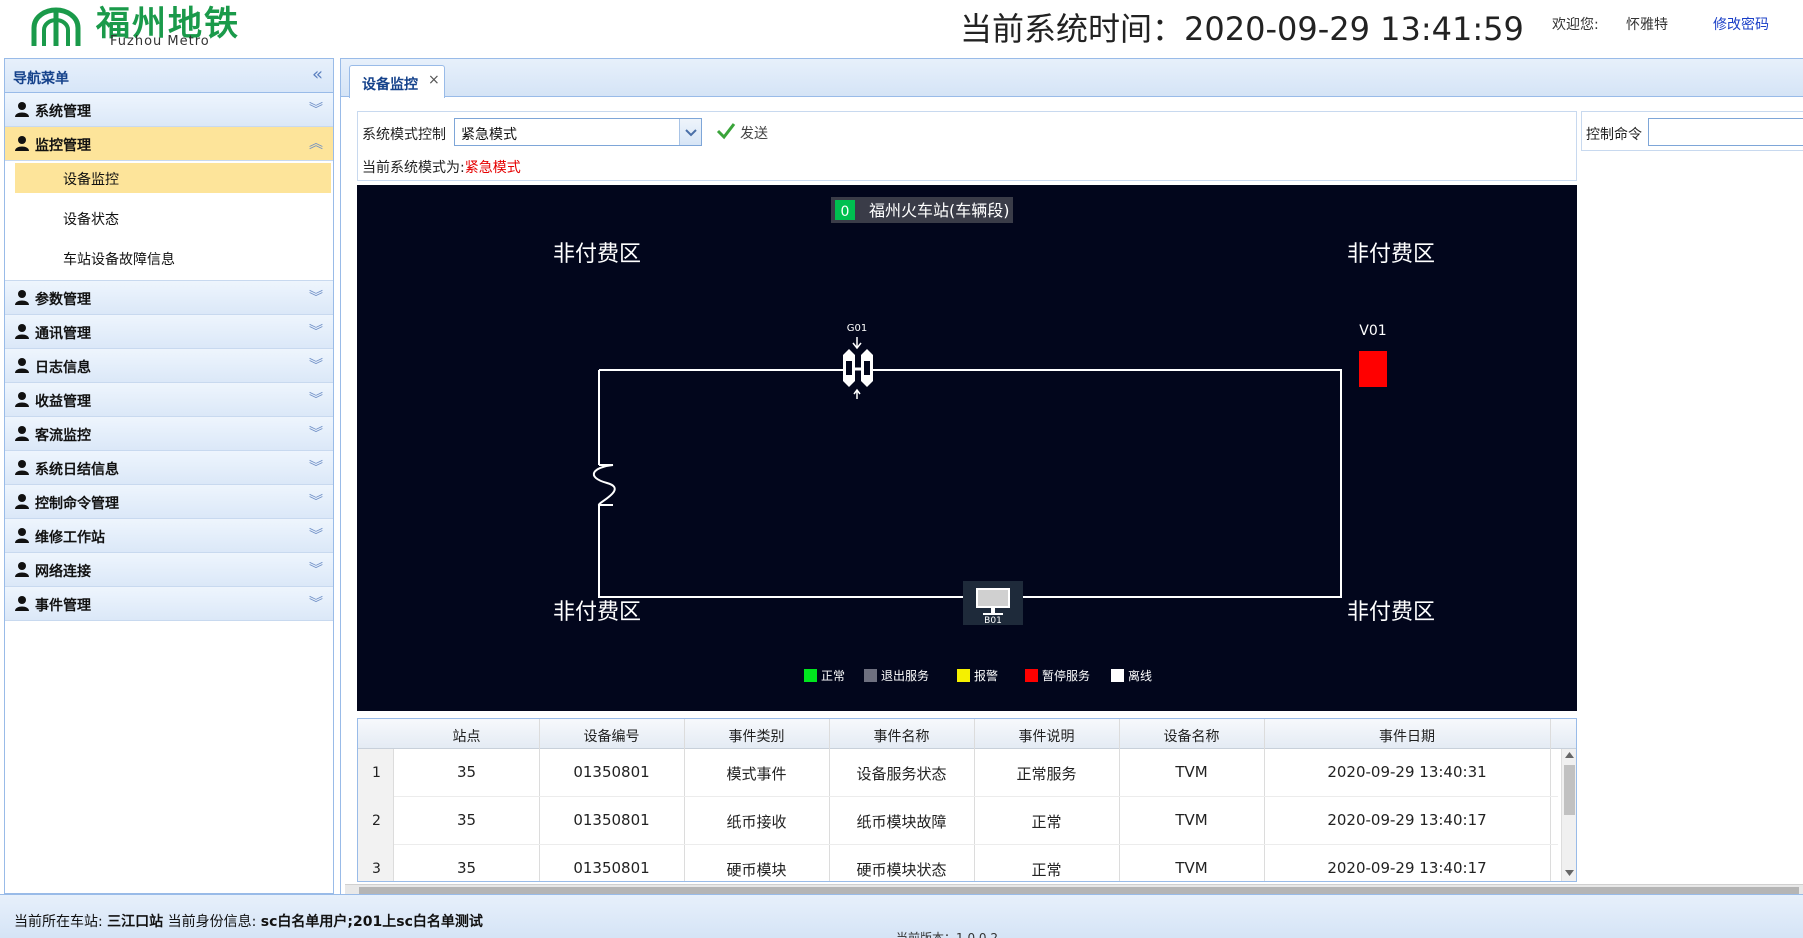 The image size is (1803, 938). Describe the element at coordinates (1242, 29) in the screenshot. I see `system-time: 当前系统时间：2020-09-29 13:41:59` at that location.